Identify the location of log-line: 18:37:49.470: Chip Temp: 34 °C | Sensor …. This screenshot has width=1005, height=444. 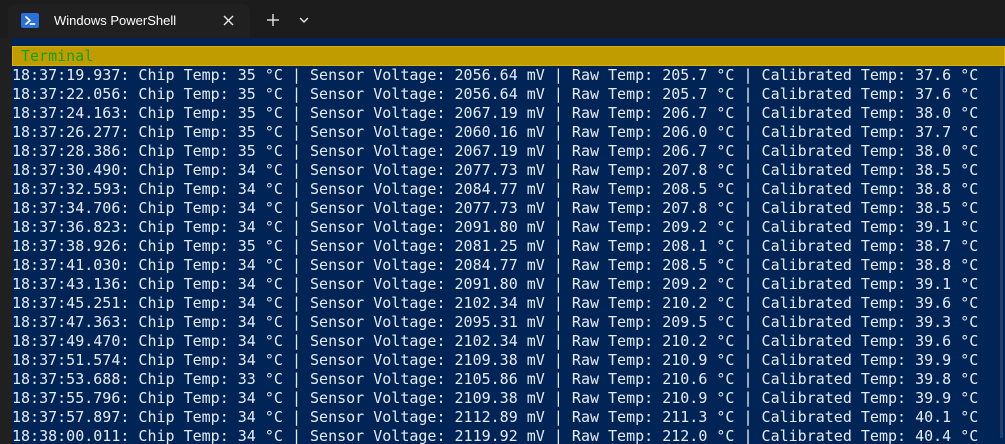
(495, 341).